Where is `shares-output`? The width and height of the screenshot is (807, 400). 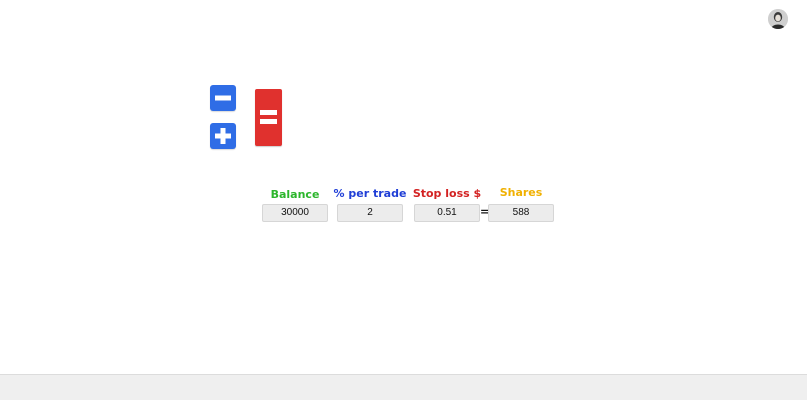 shares-output is located at coordinates (521, 213).